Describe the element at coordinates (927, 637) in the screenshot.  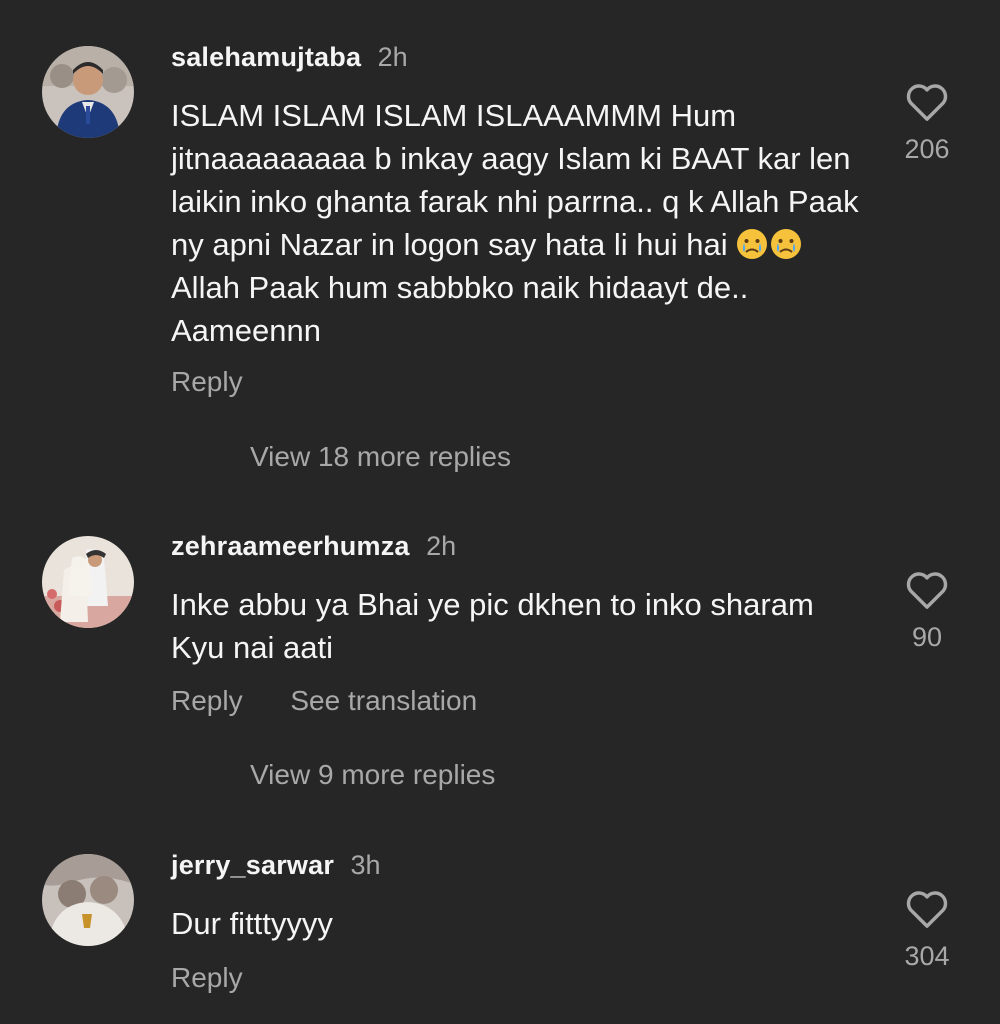
I see `like-count: 90` at that location.